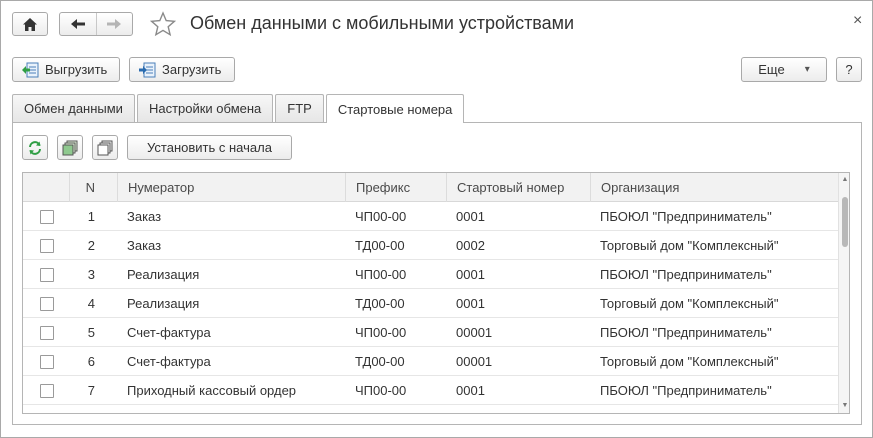 Image resolution: width=873 pixels, height=438 pixels. I want to click on cell-n: 3, so click(91, 274).